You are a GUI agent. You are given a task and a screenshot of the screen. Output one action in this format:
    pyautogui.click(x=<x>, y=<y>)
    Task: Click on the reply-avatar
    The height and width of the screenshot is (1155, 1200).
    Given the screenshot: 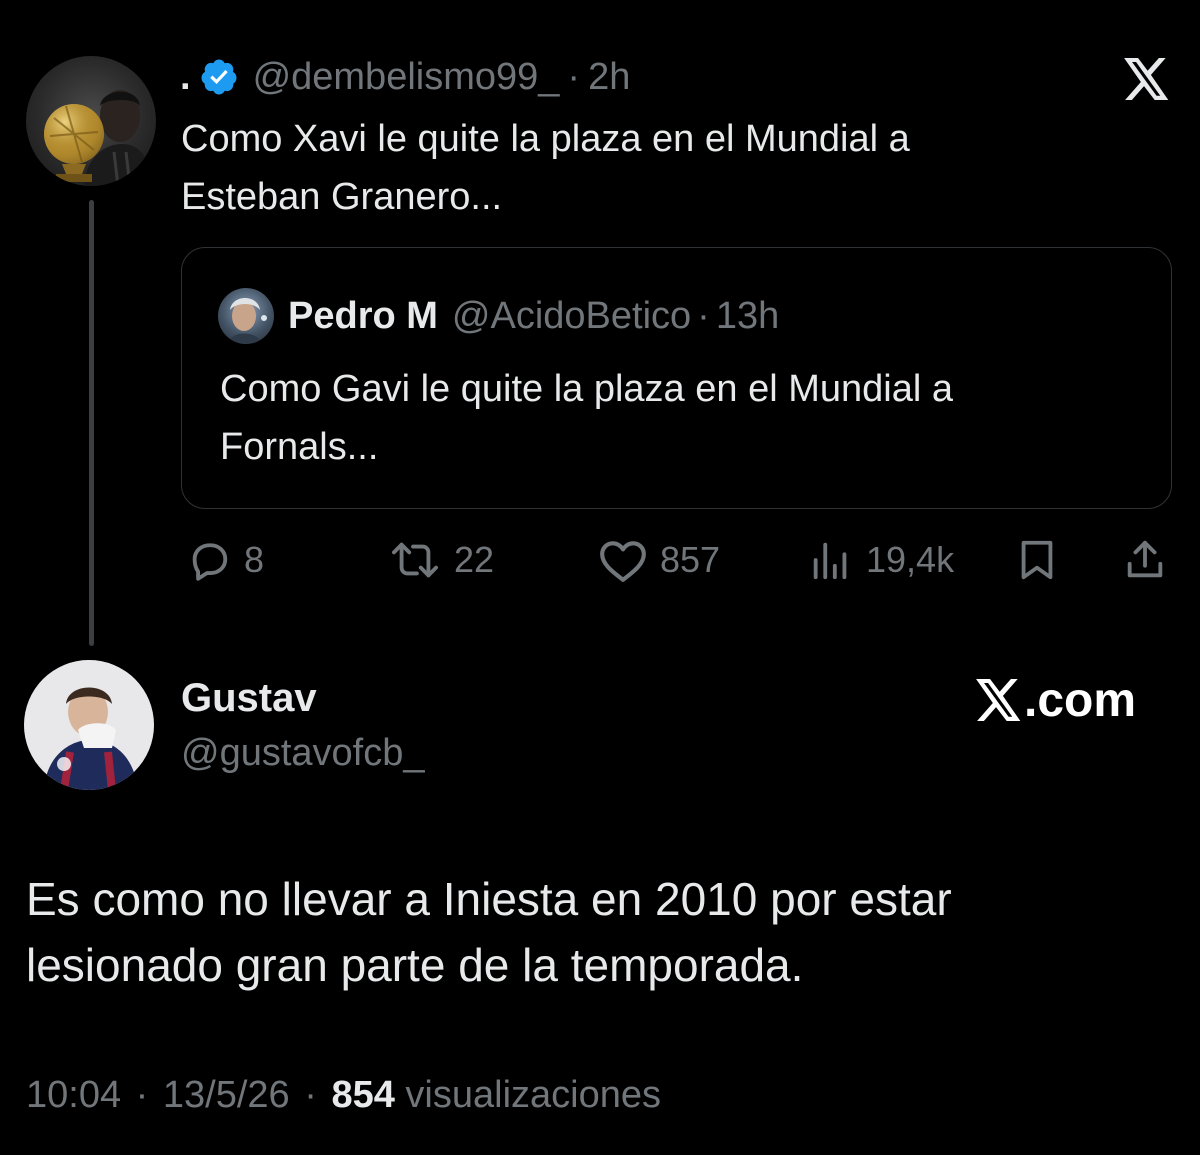 What is the action you would take?
    pyautogui.click(x=89, y=725)
    